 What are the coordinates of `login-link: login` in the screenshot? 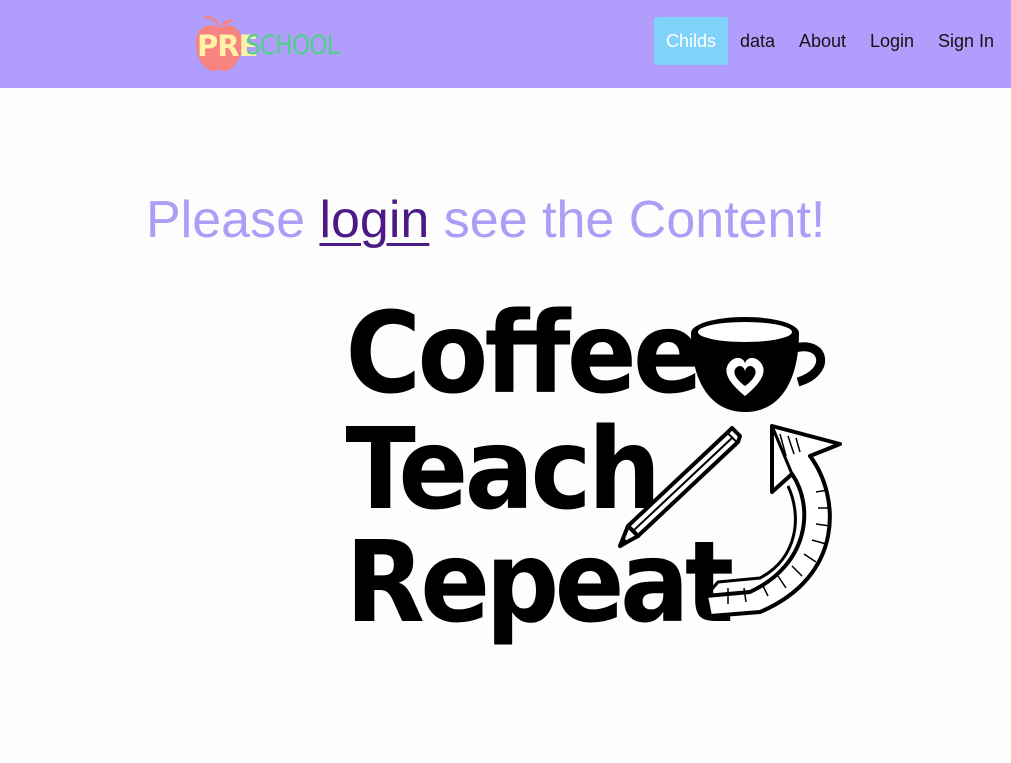 It's located at (374, 220).